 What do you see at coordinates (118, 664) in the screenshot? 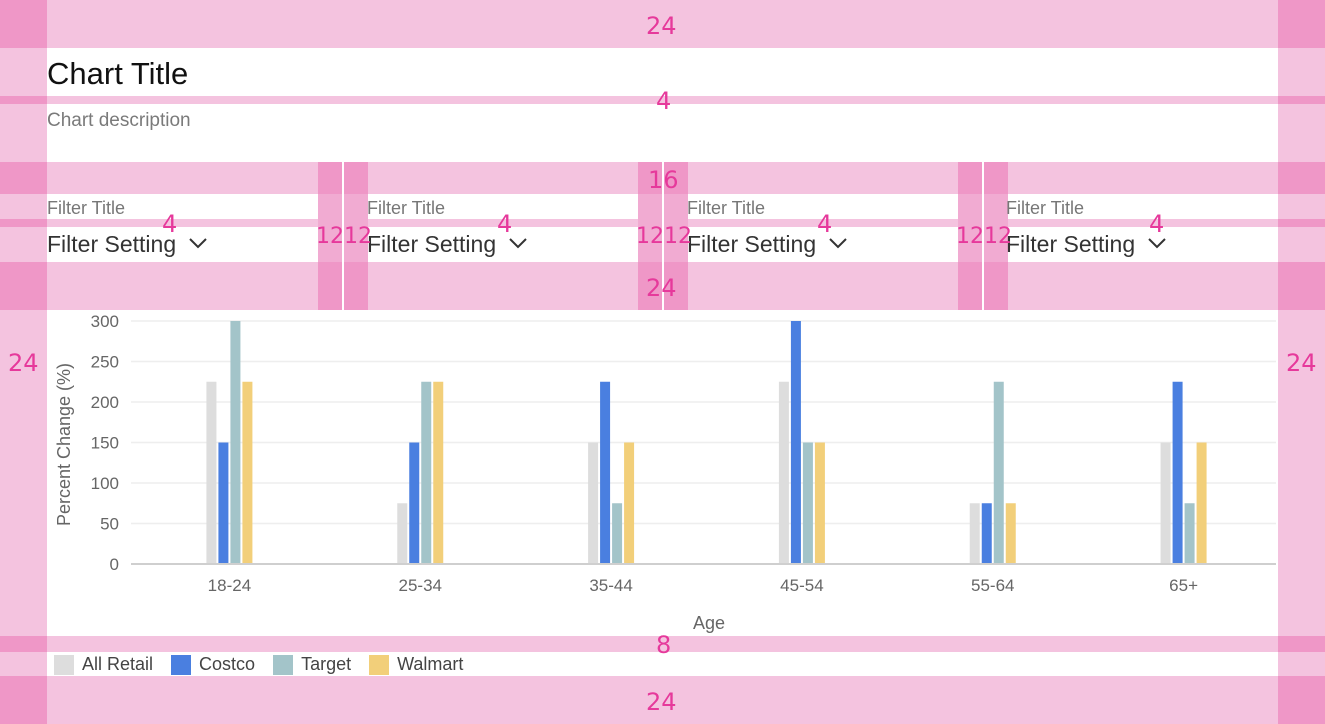
I see `legend-label: All Retail` at bounding box center [118, 664].